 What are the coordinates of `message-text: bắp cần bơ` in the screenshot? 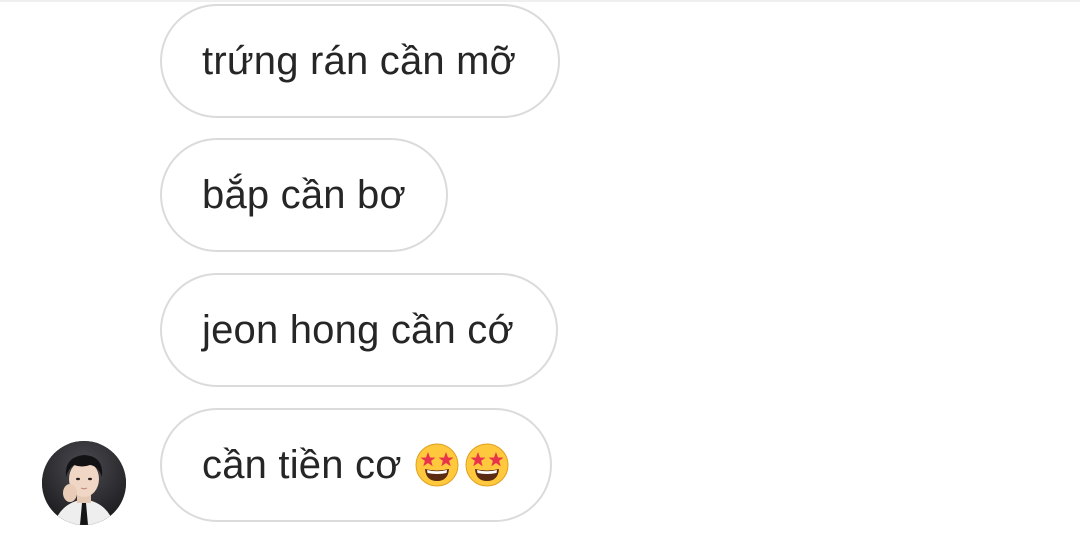 It's located at (304, 195).